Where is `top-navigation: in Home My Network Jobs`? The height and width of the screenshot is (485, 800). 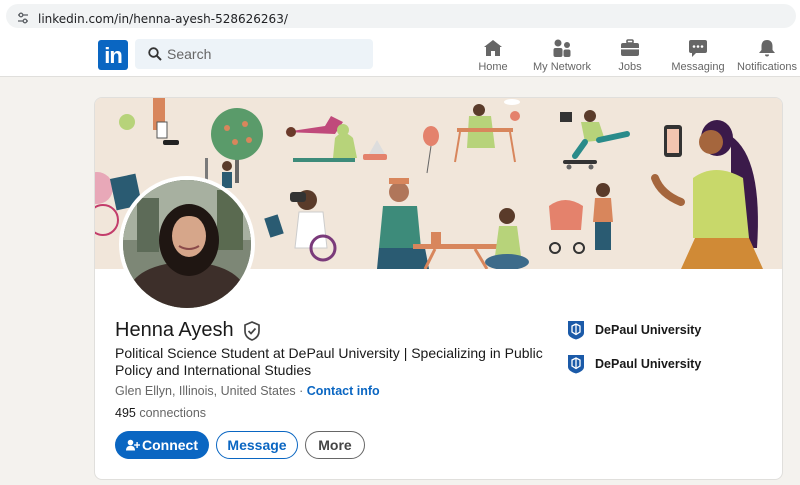
top-navigation: in Home My Network Jobs is located at coordinates (400, 54).